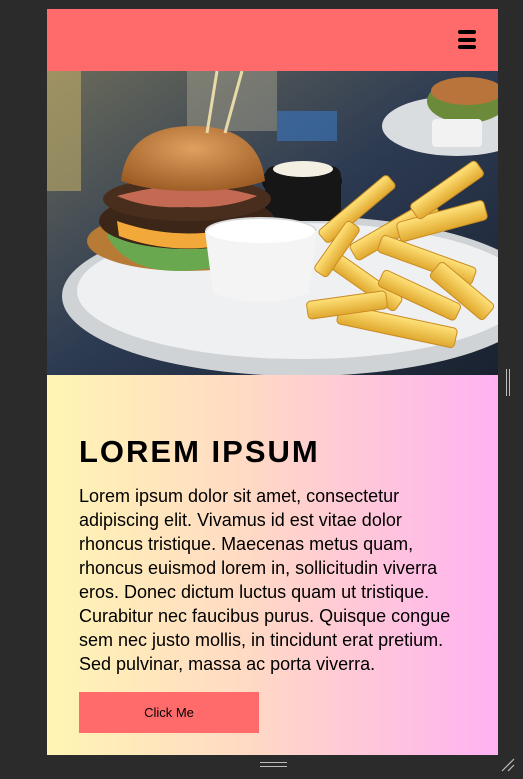 The width and height of the screenshot is (523, 779). What do you see at coordinates (199, 451) in the screenshot?
I see `page-title: LOREM IPSUM` at bounding box center [199, 451].